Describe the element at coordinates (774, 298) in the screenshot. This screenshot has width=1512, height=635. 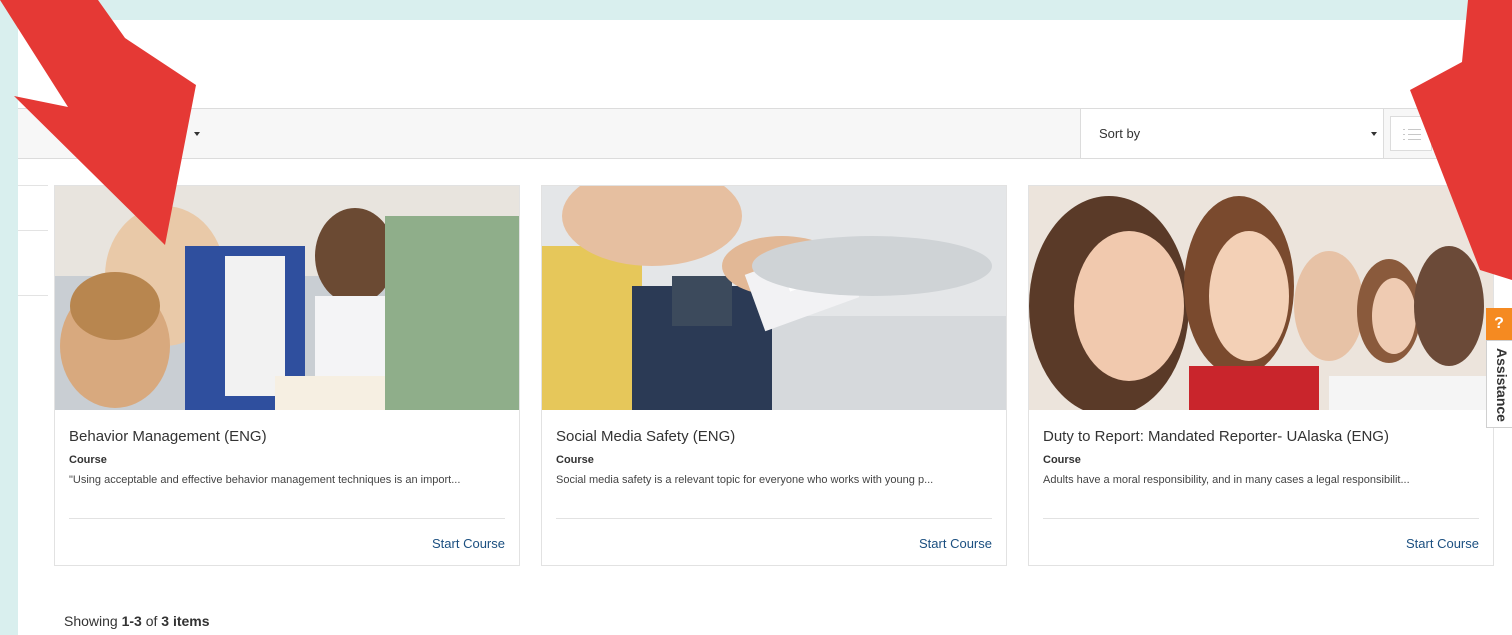
I see `course-image` at that location.